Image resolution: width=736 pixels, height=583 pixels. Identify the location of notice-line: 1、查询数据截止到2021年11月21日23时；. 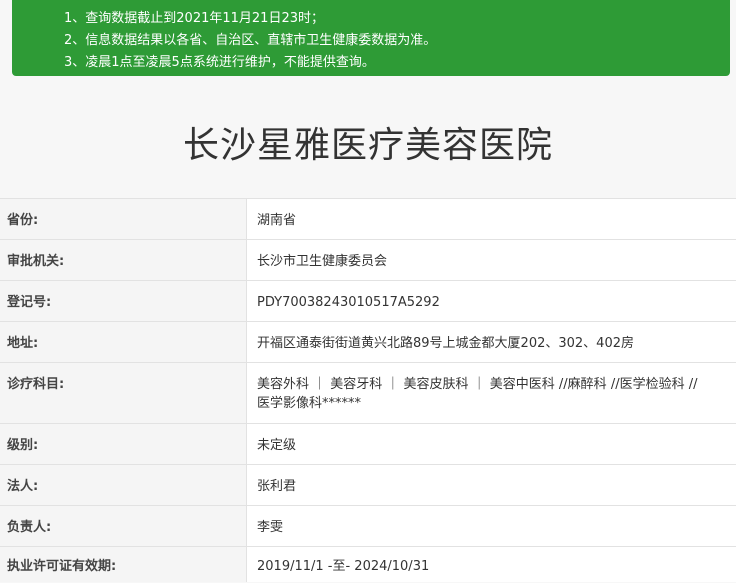
(194, 18).